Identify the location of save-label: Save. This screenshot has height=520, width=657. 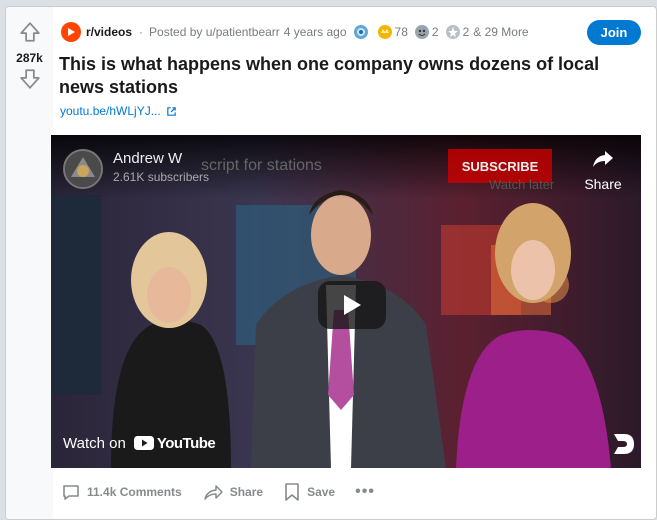
(321, 492).